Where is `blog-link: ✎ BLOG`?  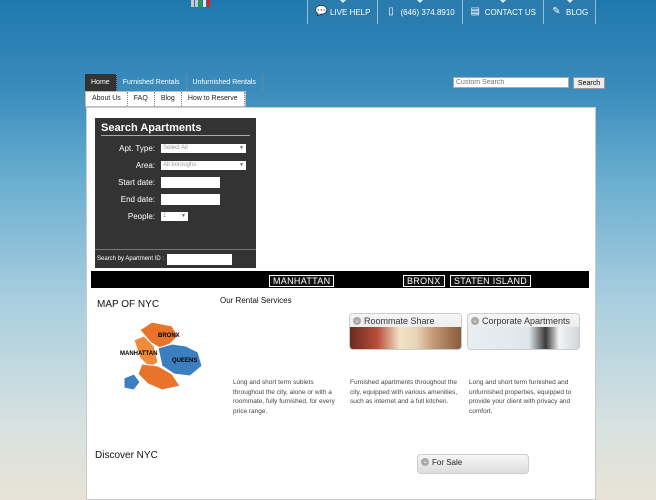 blog-link: ✎ BLOG is located at coordinates (570, 12).